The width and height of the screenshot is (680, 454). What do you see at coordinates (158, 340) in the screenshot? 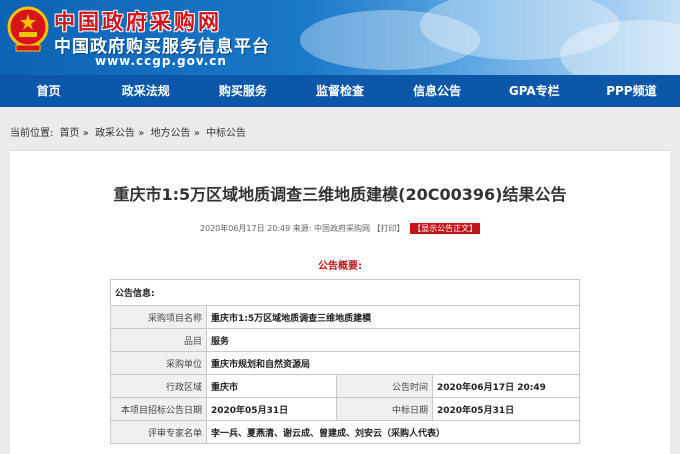
I see `category-label: 品目` at bounding box center [158, 340].